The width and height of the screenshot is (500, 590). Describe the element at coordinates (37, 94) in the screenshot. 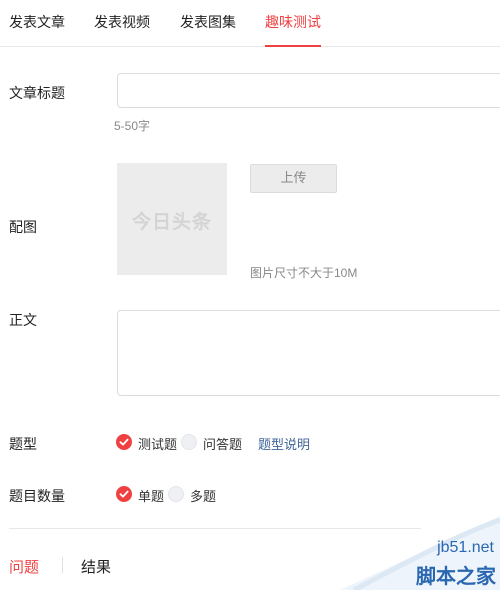

I see `title-label: 文章标题` at that location.